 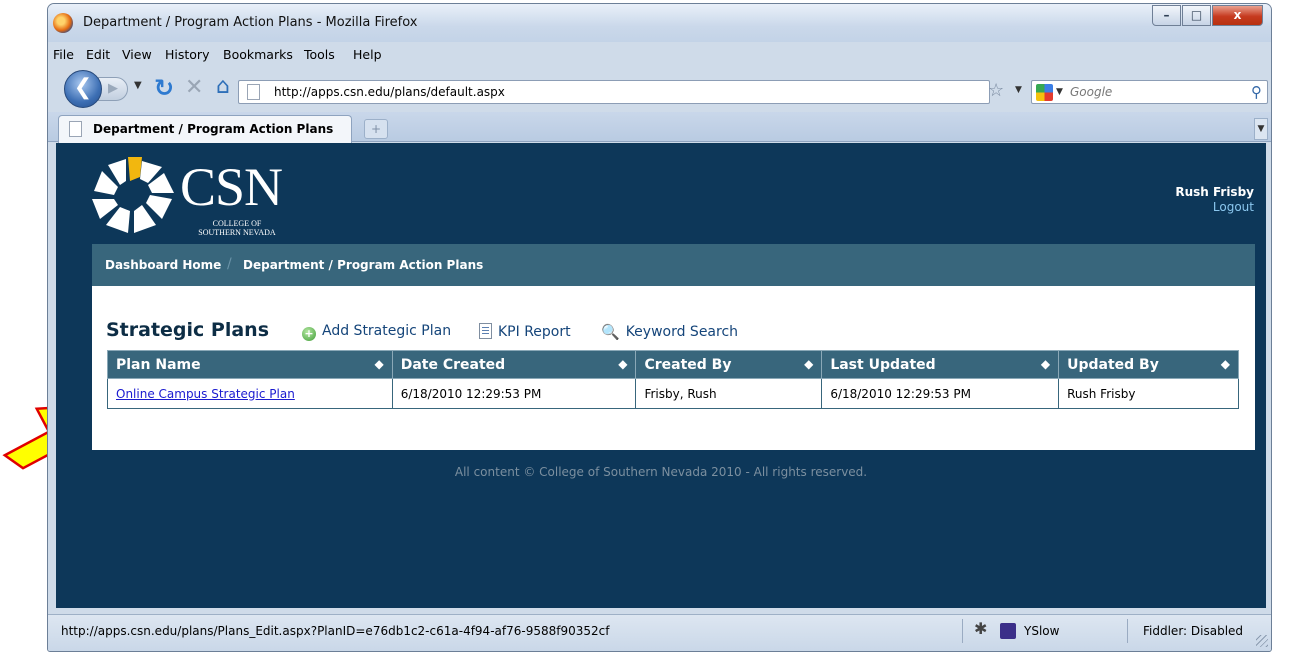 What do you see at coordinates (1233, 207) in the screenshot?
I see `logout-link: Logout` at bounding box center [1233, 207].